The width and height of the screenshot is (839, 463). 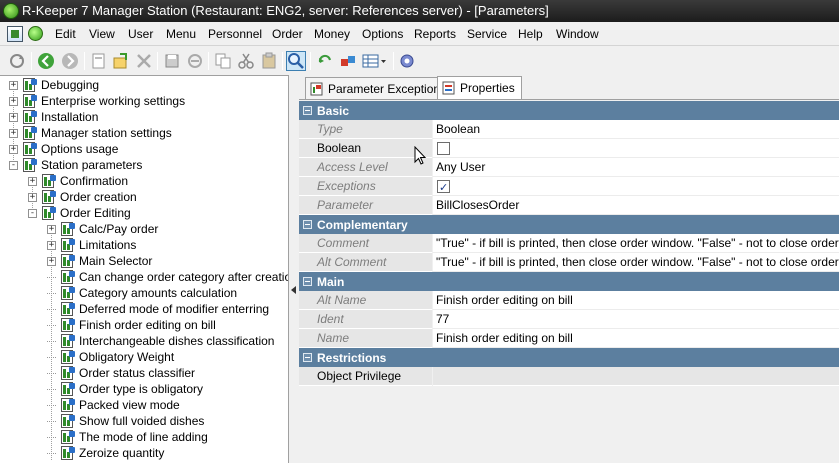 What do you see at coordinates (569, 224) in the screenshot?
I see `category-complementary: Complementary` at bounding box center [569, 224].